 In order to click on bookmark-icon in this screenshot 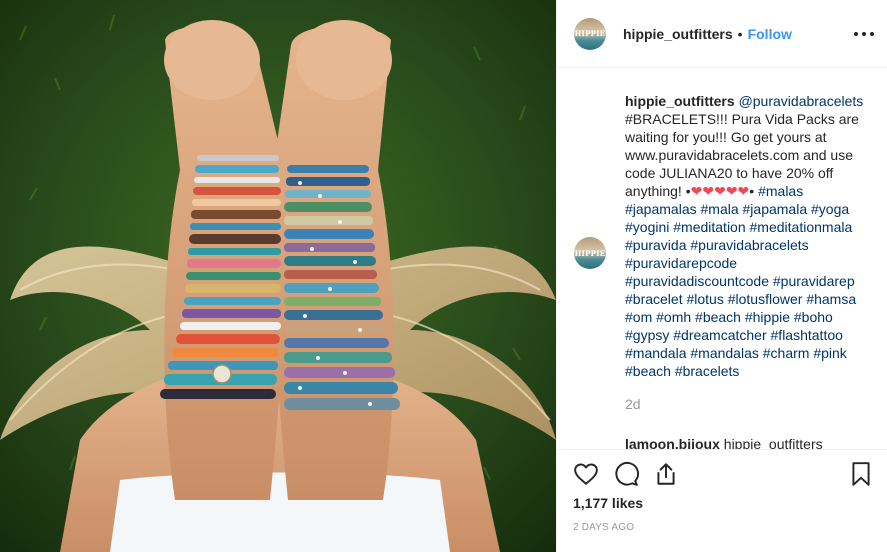, I will do `click(861, 474)`.